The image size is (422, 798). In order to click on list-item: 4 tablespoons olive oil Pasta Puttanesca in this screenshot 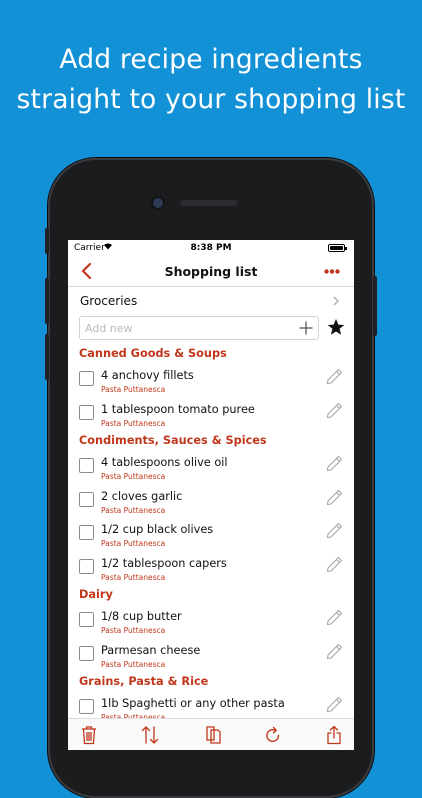, I will do `click(211, 468)`.